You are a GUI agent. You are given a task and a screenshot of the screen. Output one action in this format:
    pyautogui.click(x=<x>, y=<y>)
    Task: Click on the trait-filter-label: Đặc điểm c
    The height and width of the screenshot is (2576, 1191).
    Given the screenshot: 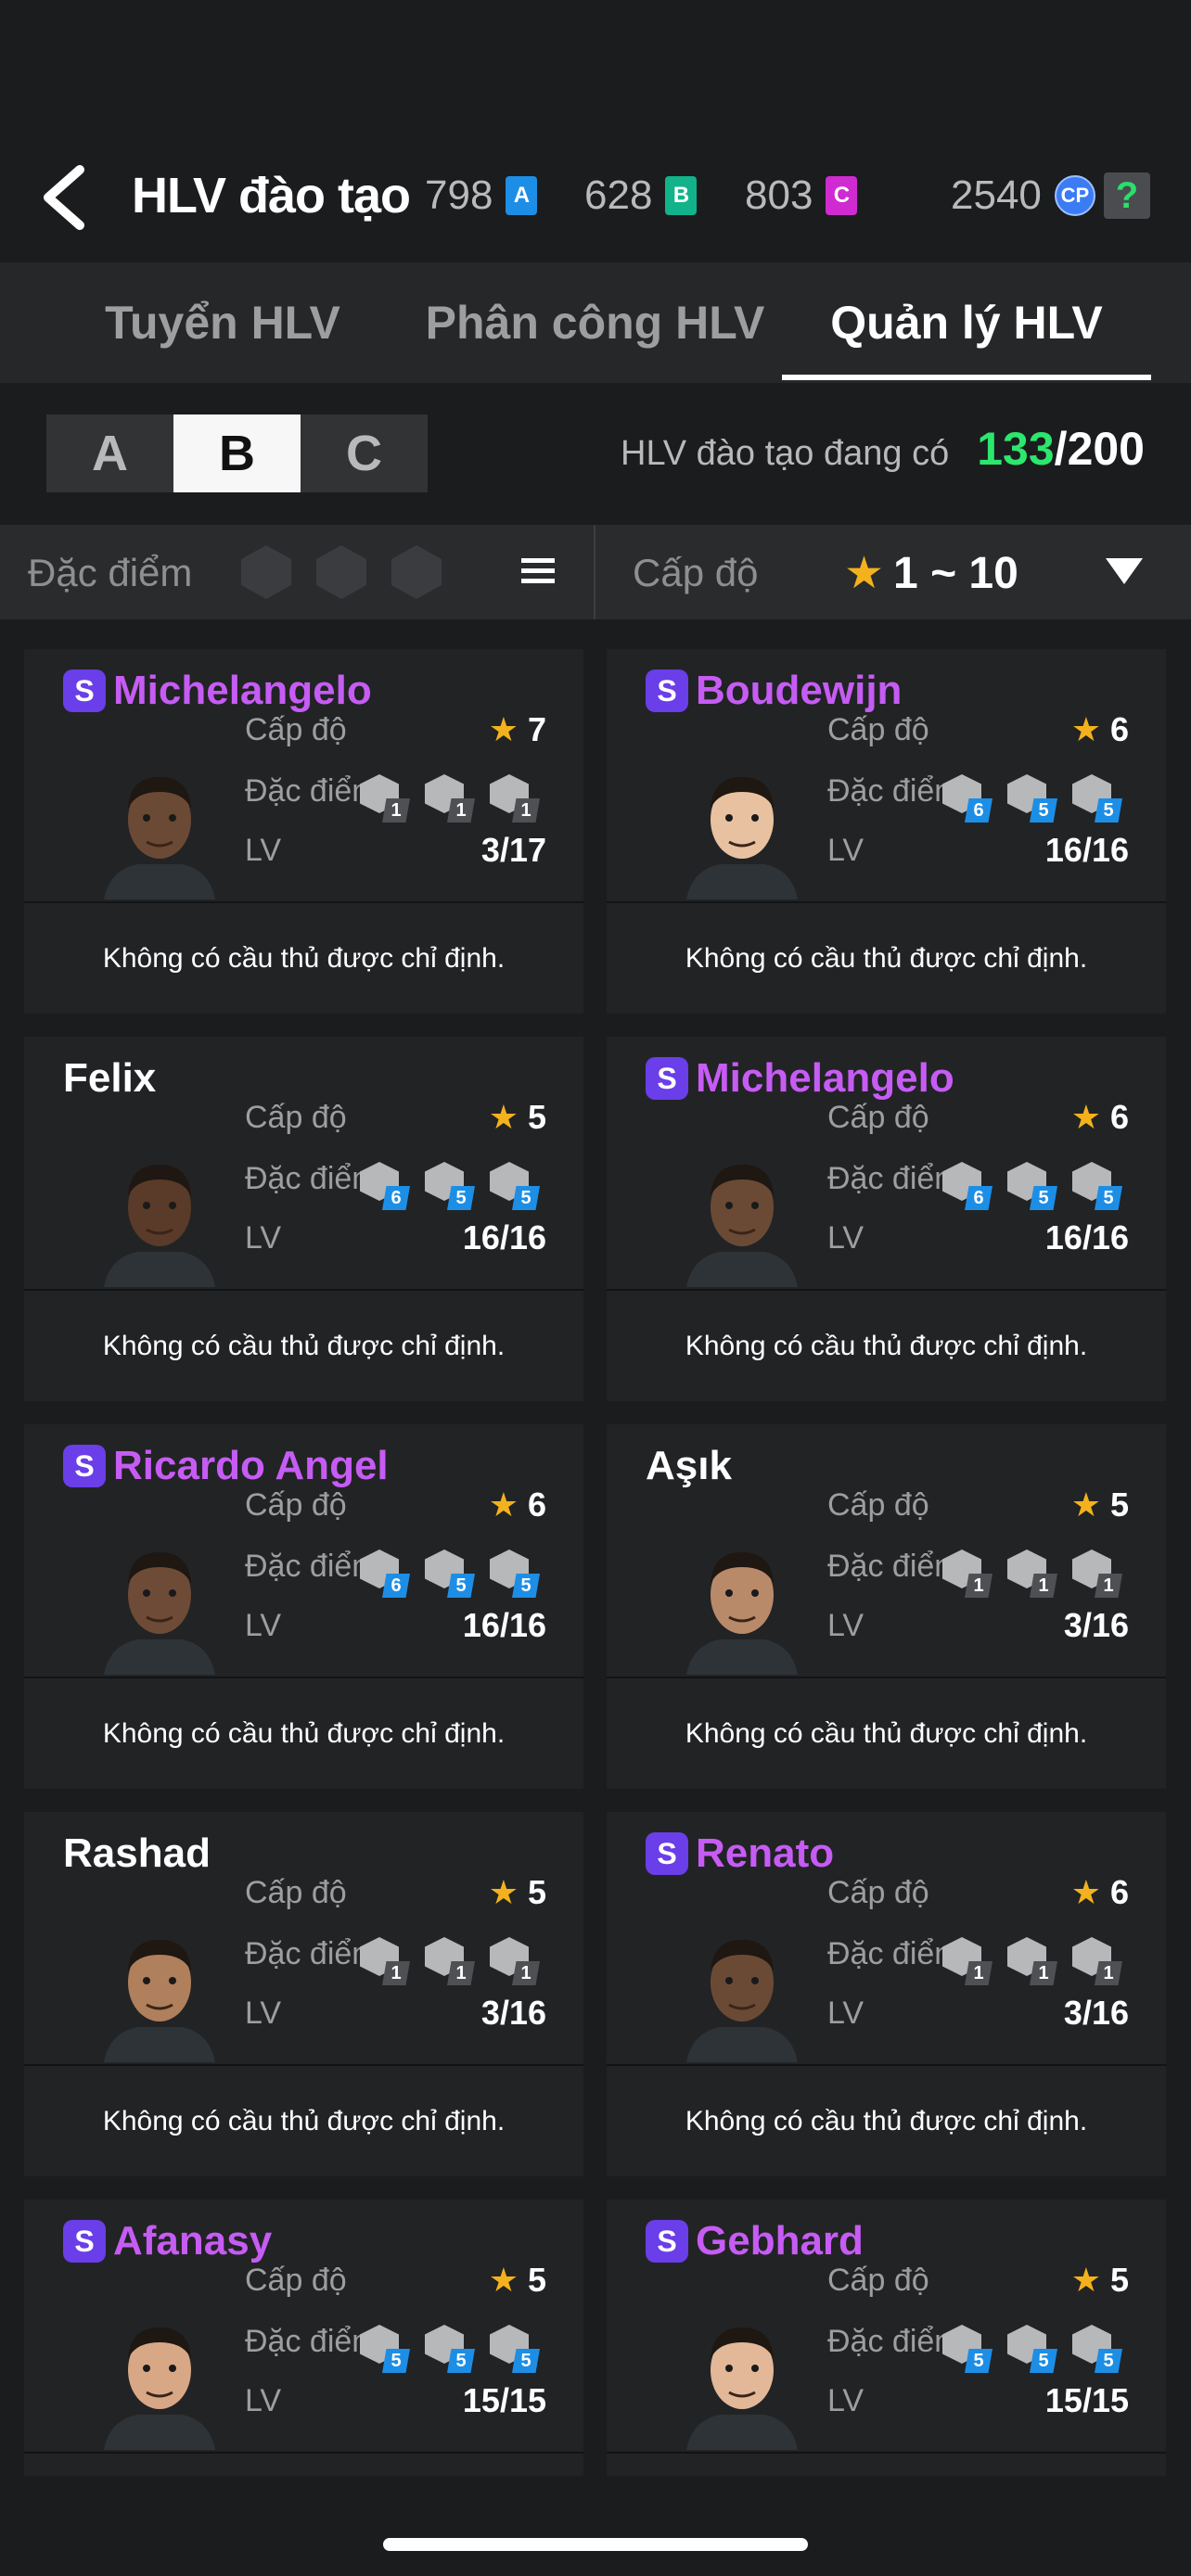 What is the action you would take?
    pyautogui.click(x=111, y=572)
    